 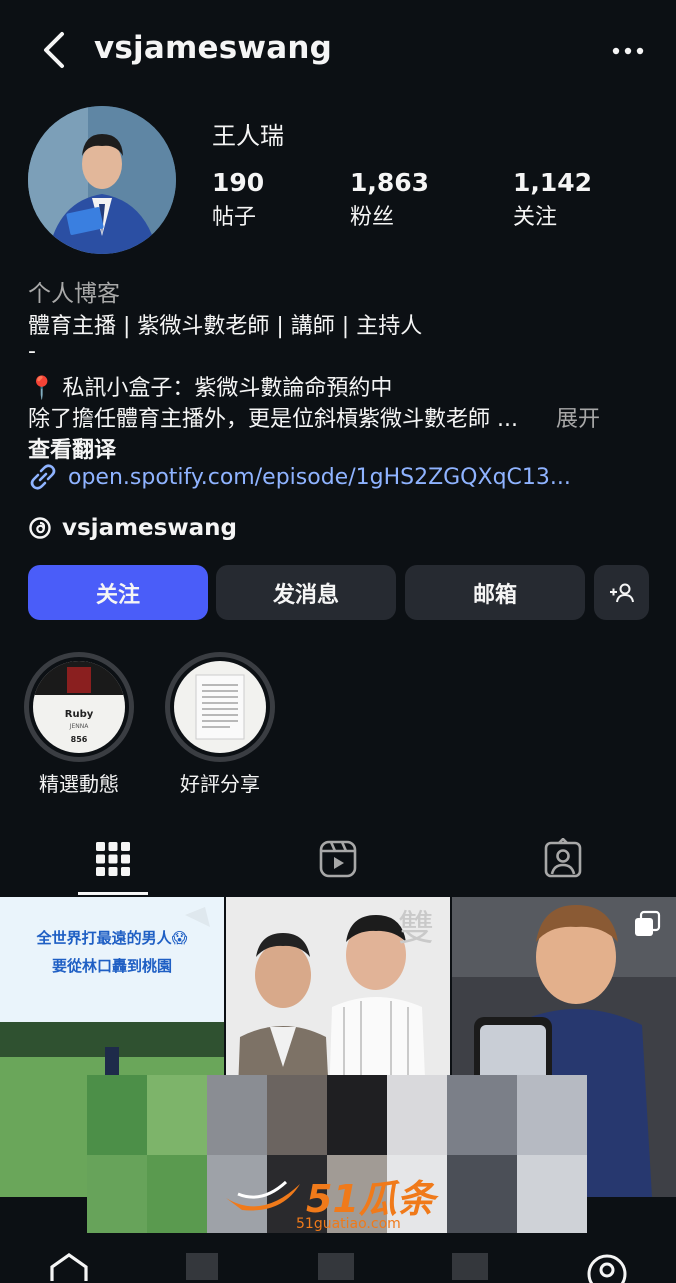 I want to click on display-name: 王人瑞, so click(x=248, y=136).